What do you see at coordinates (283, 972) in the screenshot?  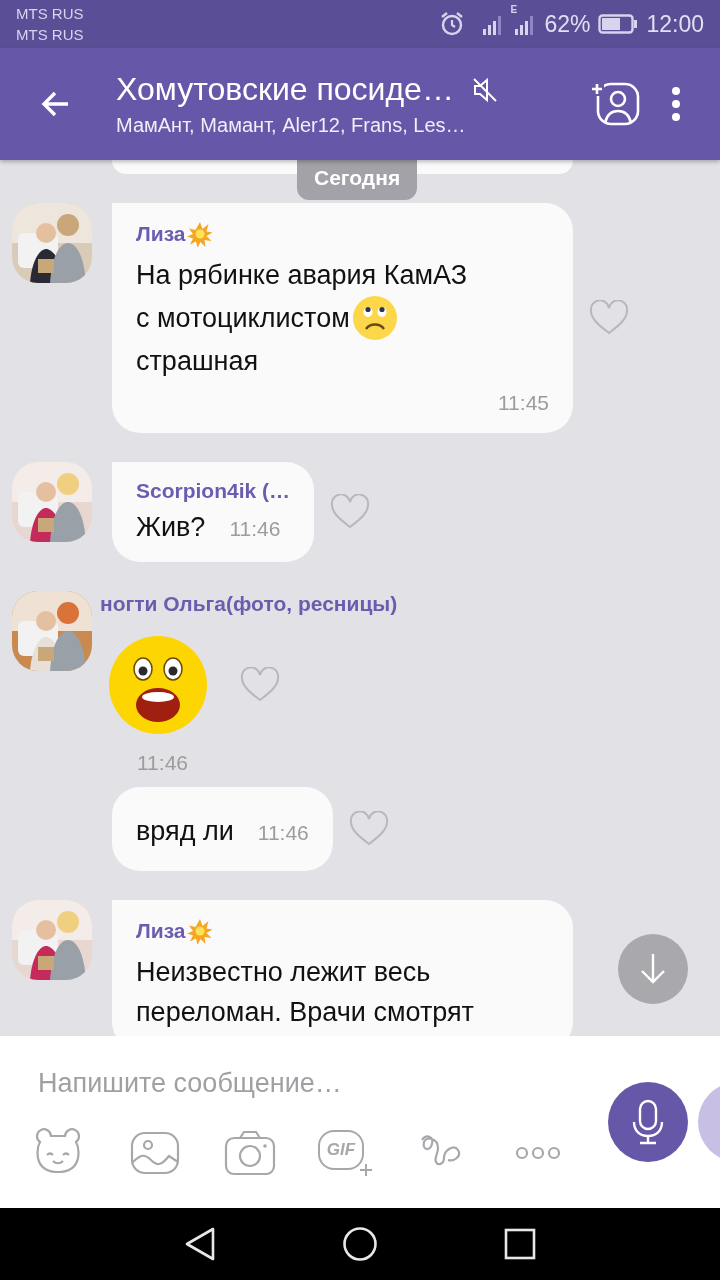 I see `message-text: Неизвестно лежит весь` at bounding box center [283, 972].